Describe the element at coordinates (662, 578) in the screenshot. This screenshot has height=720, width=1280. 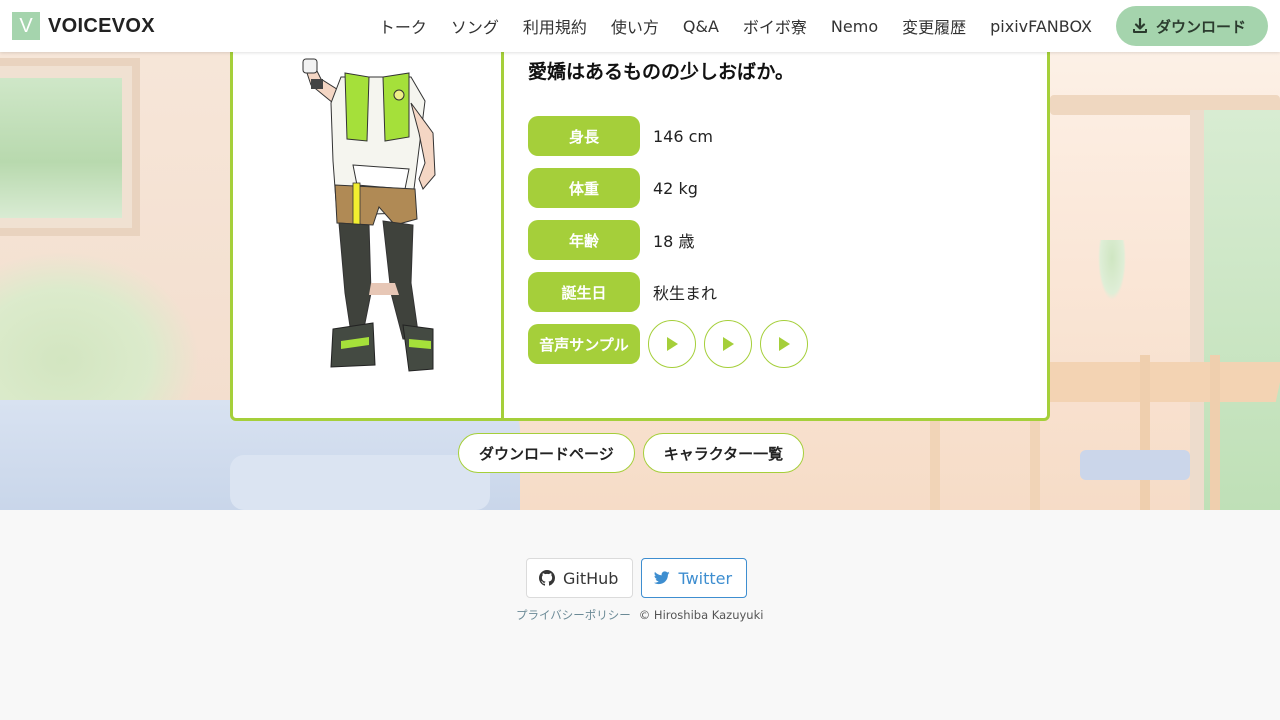
I see `twitter-icon` at that location.